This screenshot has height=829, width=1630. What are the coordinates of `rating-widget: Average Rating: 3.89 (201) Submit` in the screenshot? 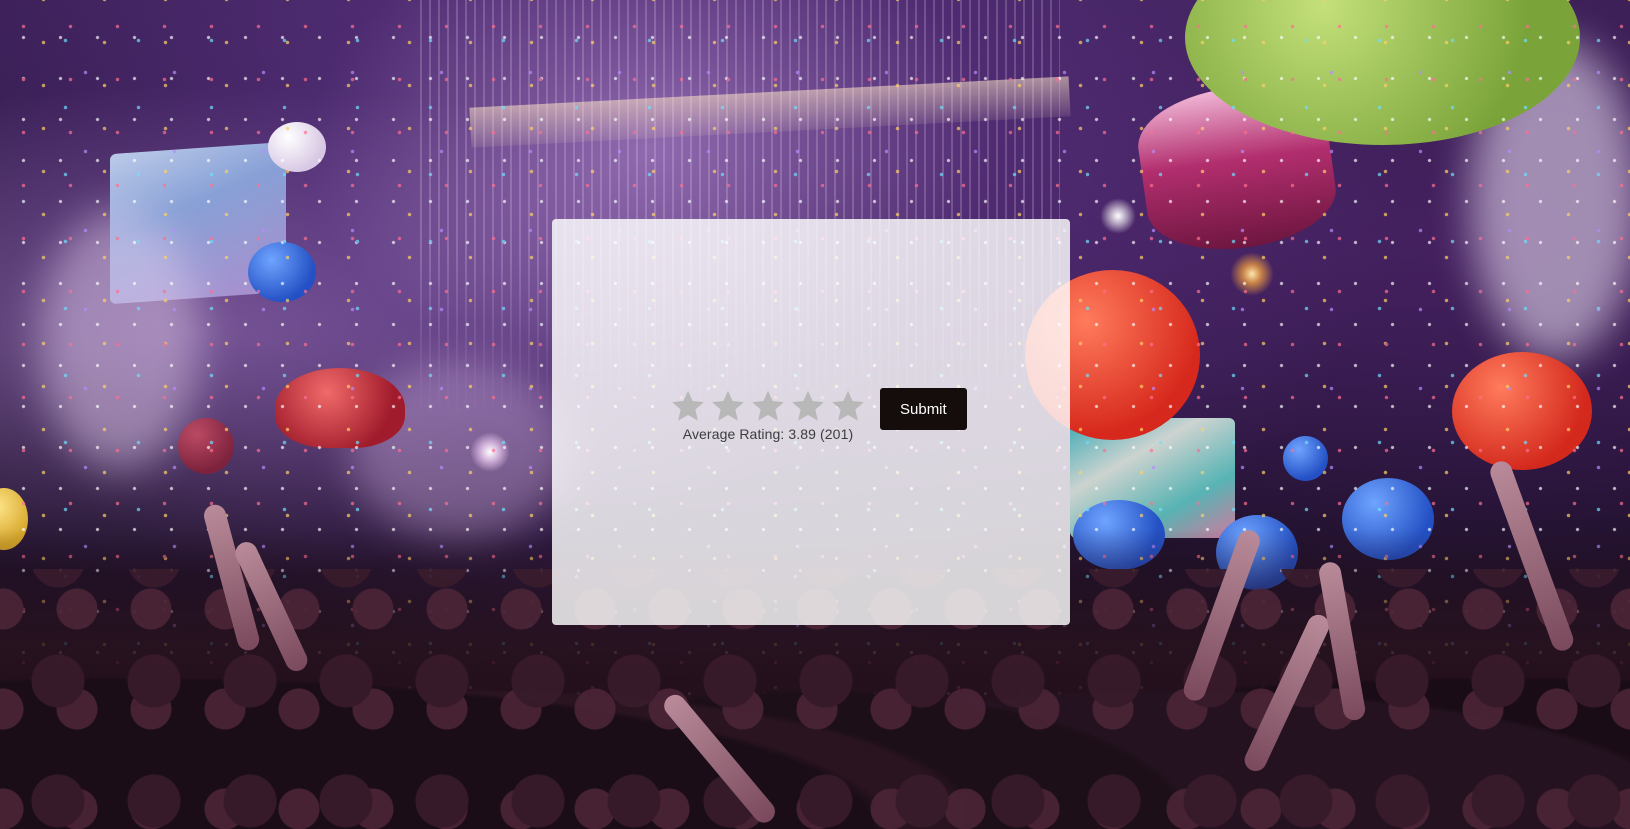 It's located at (818, 414).